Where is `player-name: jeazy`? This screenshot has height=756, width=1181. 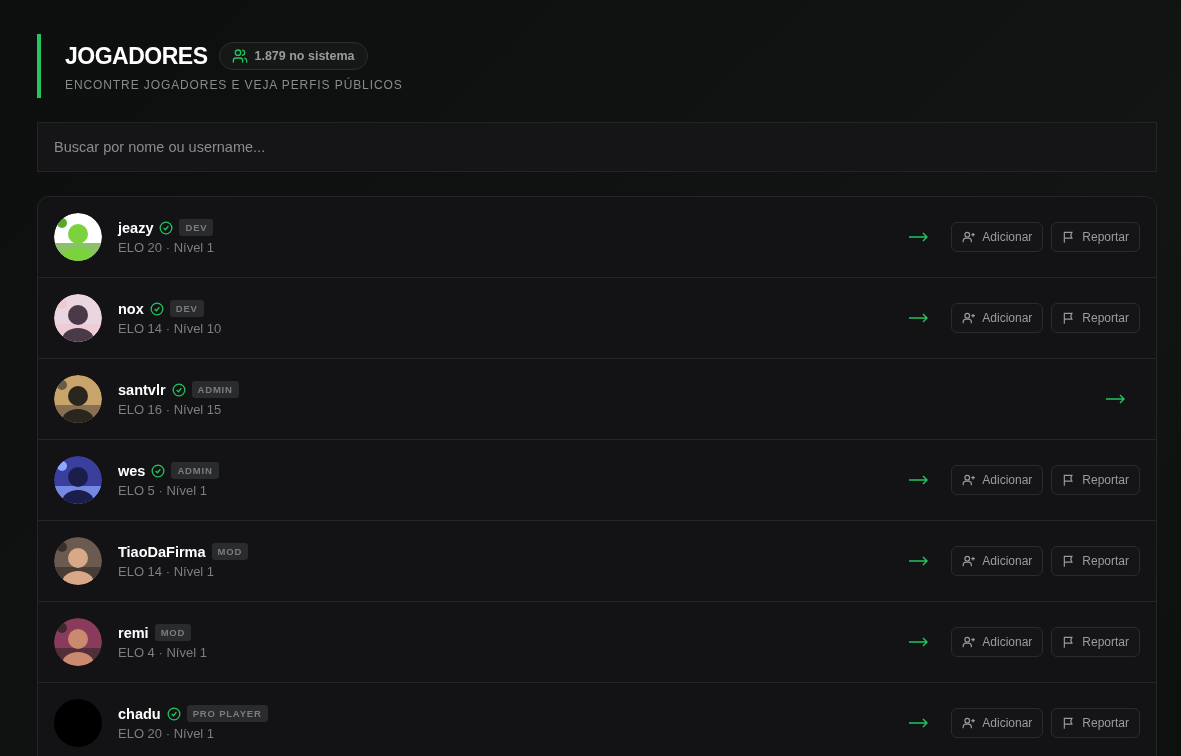 player-name: jeazy is located at coordinates (136, 227).